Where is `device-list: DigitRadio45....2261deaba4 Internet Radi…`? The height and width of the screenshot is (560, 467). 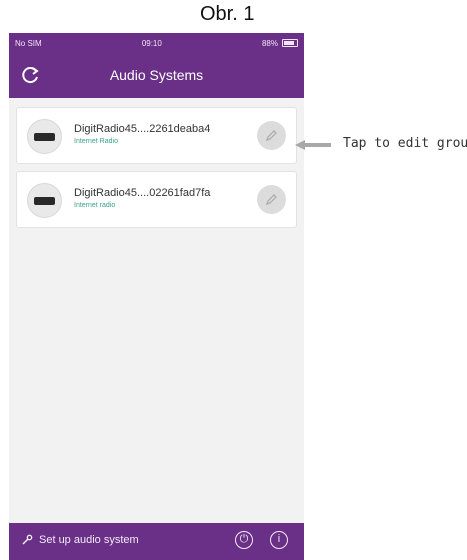 device-list: DigitRadio45....2261deaba4 Internet Radi… is located at coordinates (156, 171).